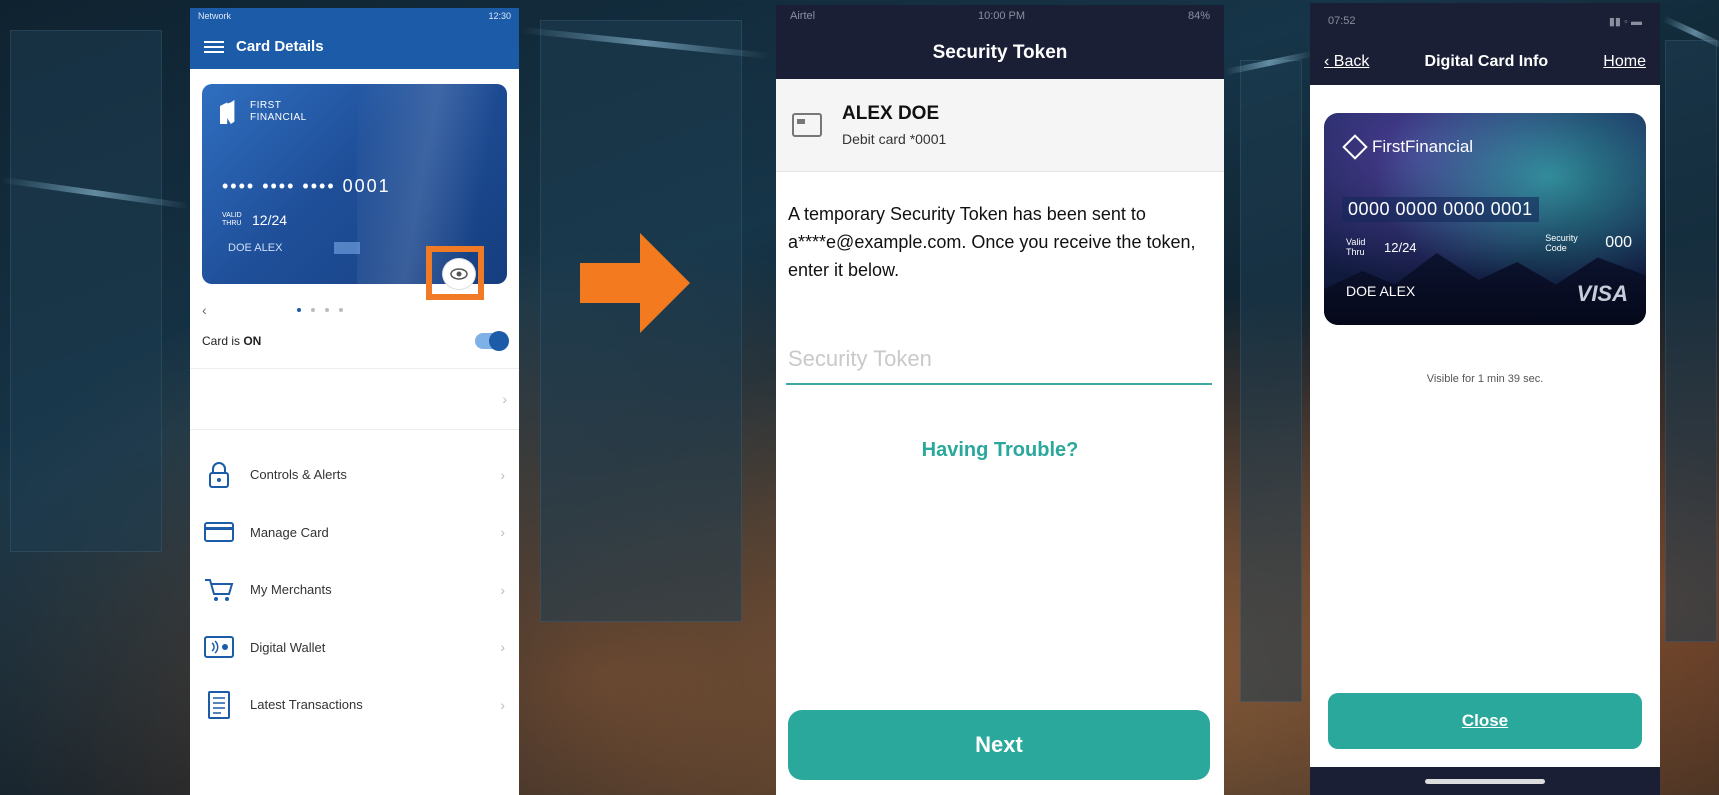 The width and height of the screenshot is (1719, 795). Describe the element at coordinates (352, 310) in the screenshot. I see `card-pager: ‹` at that location.